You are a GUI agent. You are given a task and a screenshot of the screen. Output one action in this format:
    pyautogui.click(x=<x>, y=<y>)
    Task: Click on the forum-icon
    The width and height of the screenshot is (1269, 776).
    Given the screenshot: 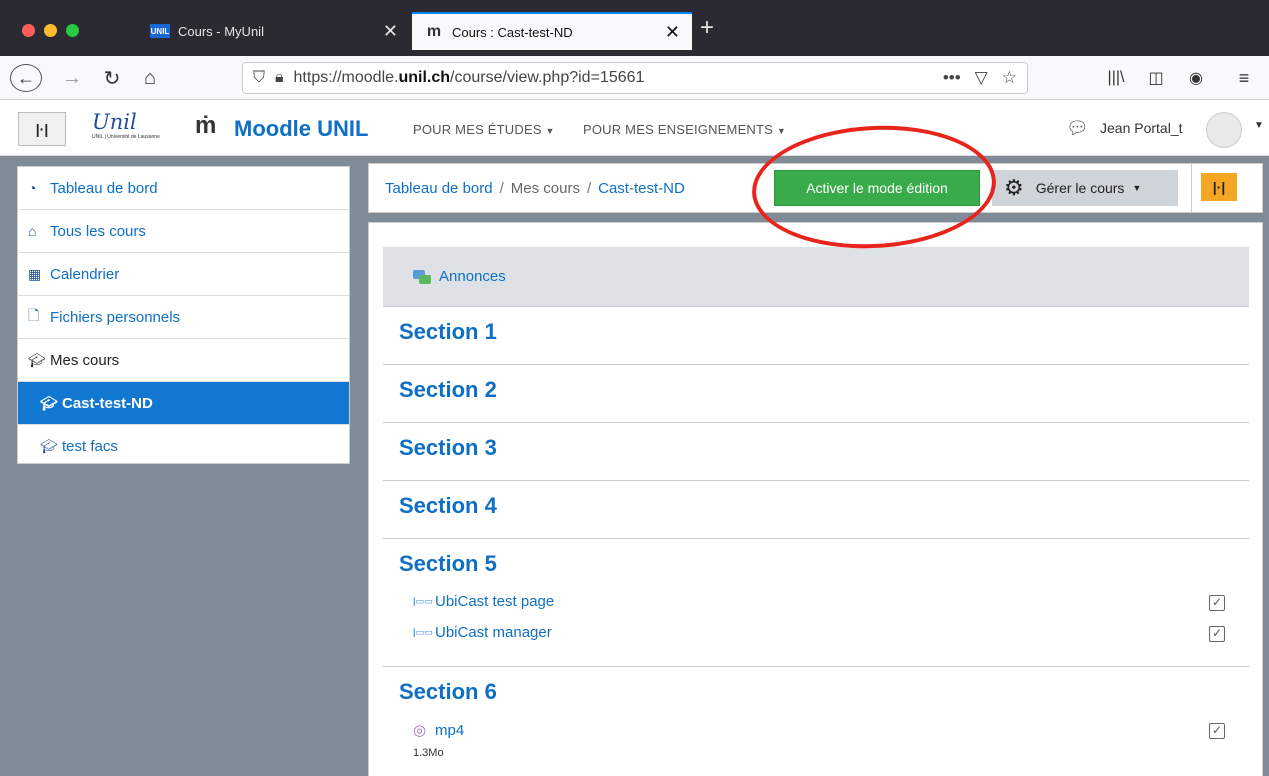 What is the action you would take?
    pyautogui.click(x=422, y=276)
    